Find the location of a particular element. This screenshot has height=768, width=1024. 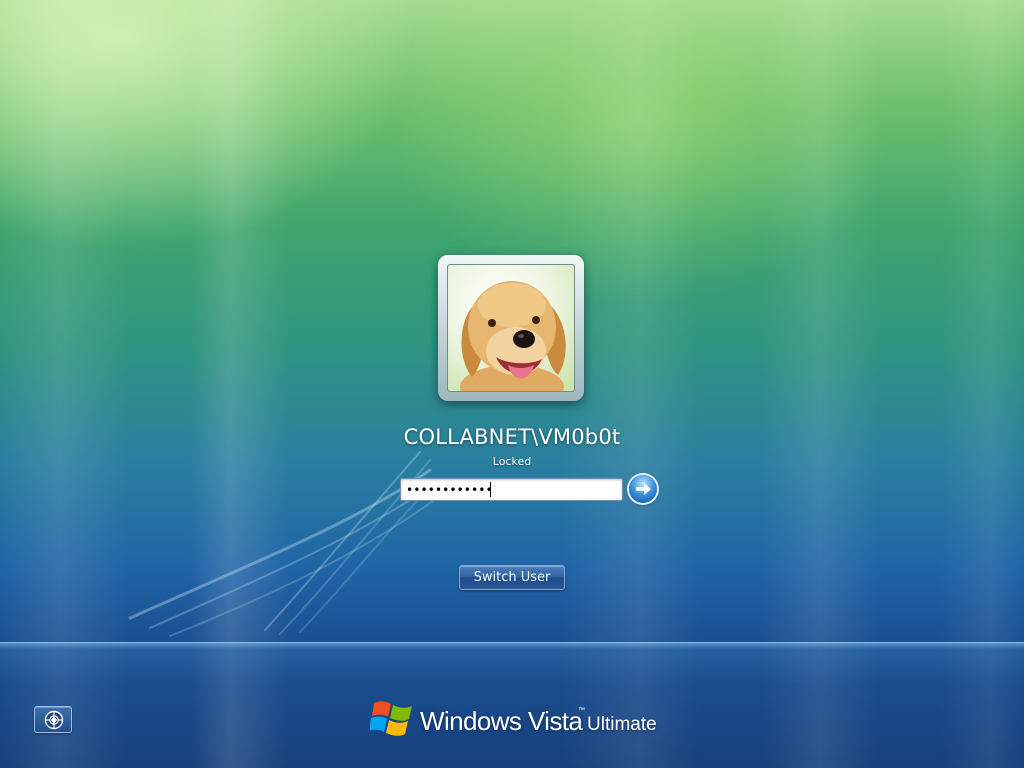

user-picture-frame is located at coordinates (511, 328).